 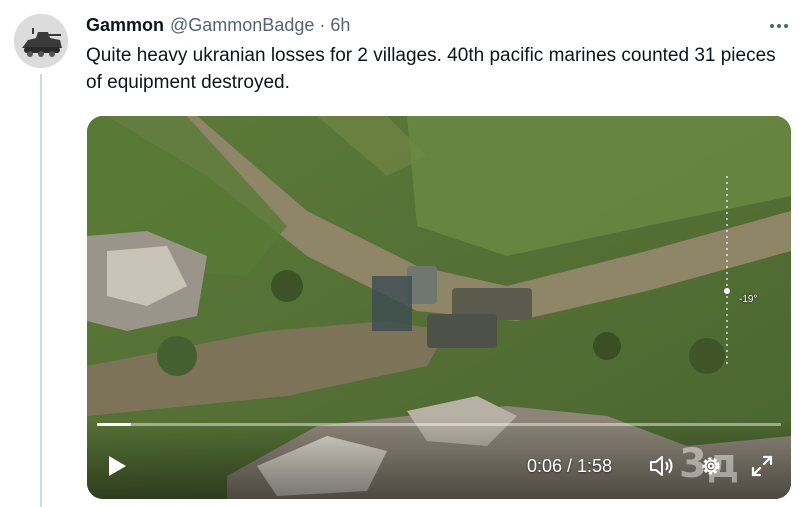 I want to click on volume-button, so click(x=662, y=468).